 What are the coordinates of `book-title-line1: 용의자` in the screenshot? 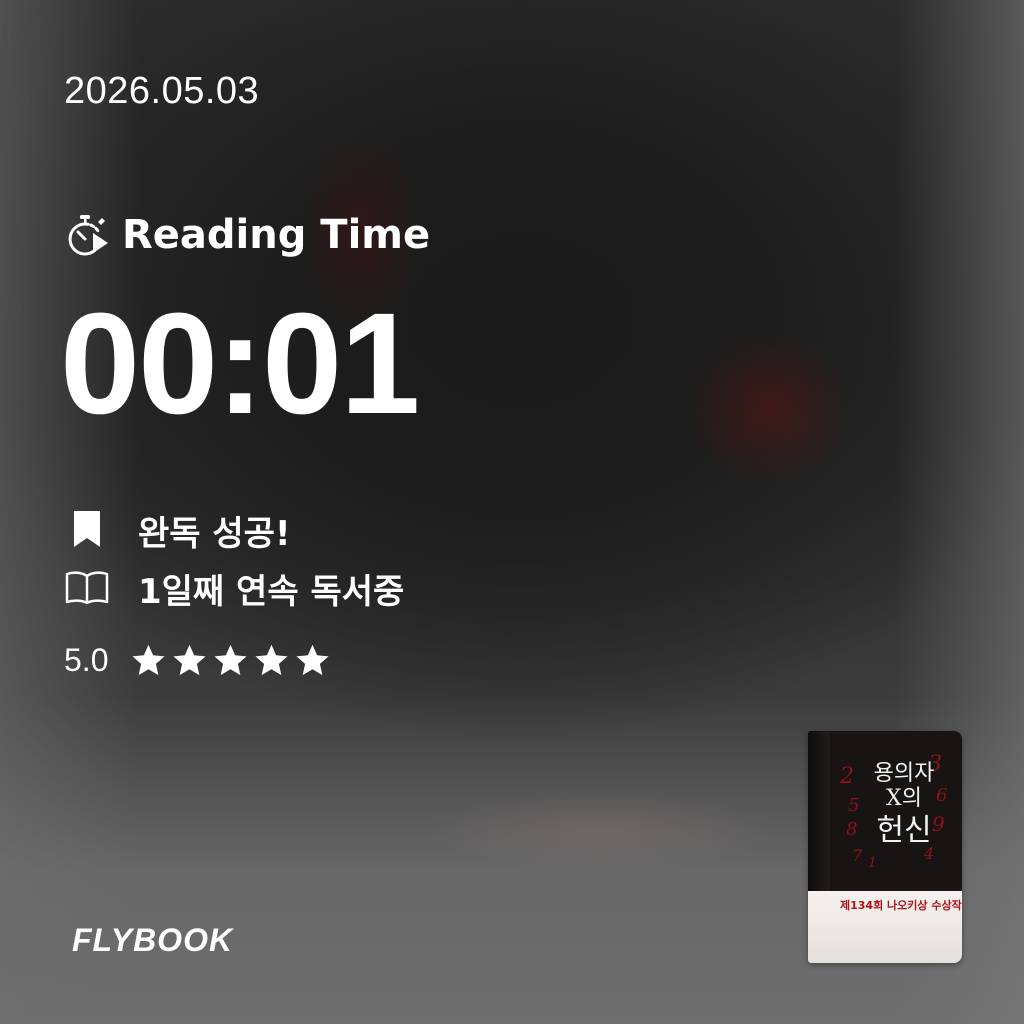 It's located at (904, 773).